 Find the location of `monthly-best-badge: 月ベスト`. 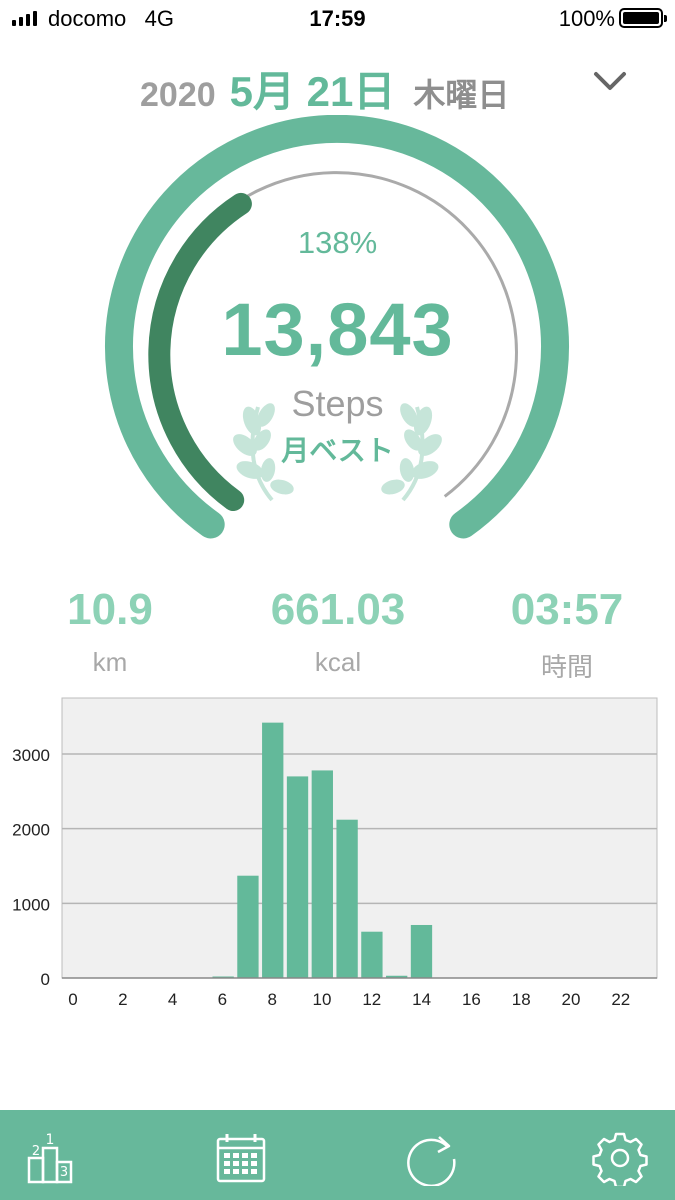

monthly-best-badge: 月ベスト is located at coordinates (337, 450).